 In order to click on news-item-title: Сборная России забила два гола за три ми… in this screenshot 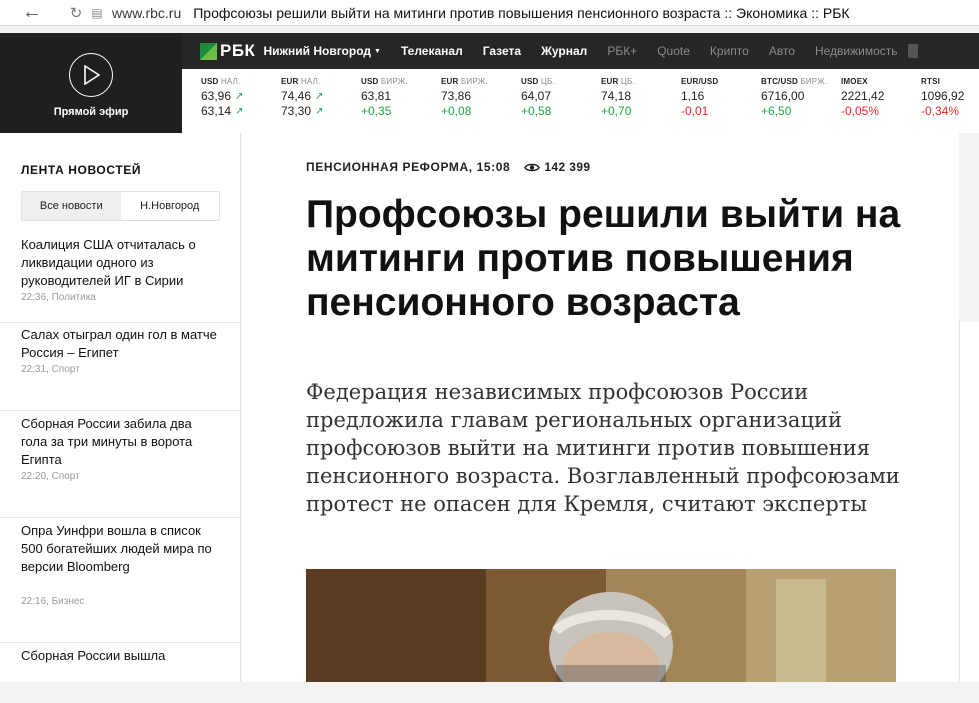, I will do `click(121, 442)`.